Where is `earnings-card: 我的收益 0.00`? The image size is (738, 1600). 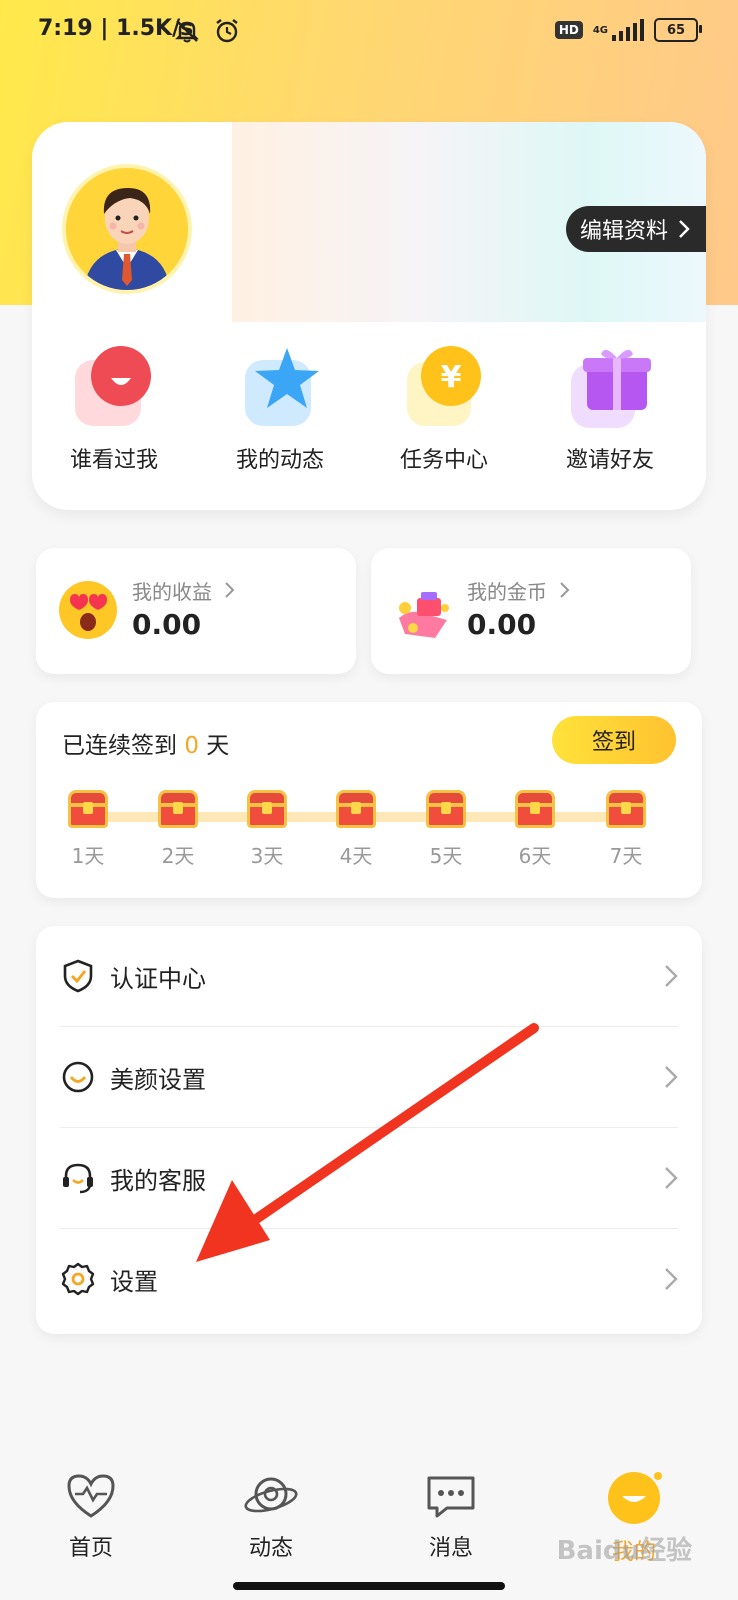 earnings-card: 我的收益 0.00 is located at coordinates (196, 611).